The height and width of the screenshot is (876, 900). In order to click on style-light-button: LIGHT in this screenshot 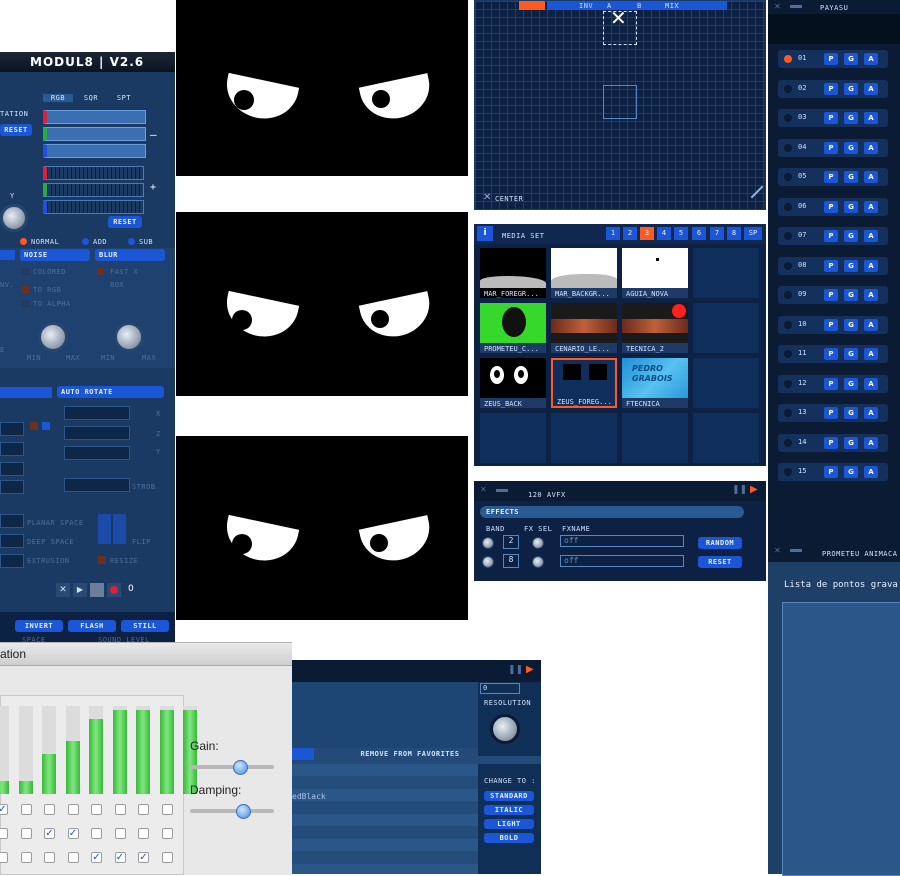, I will do `click(509, 824)`.